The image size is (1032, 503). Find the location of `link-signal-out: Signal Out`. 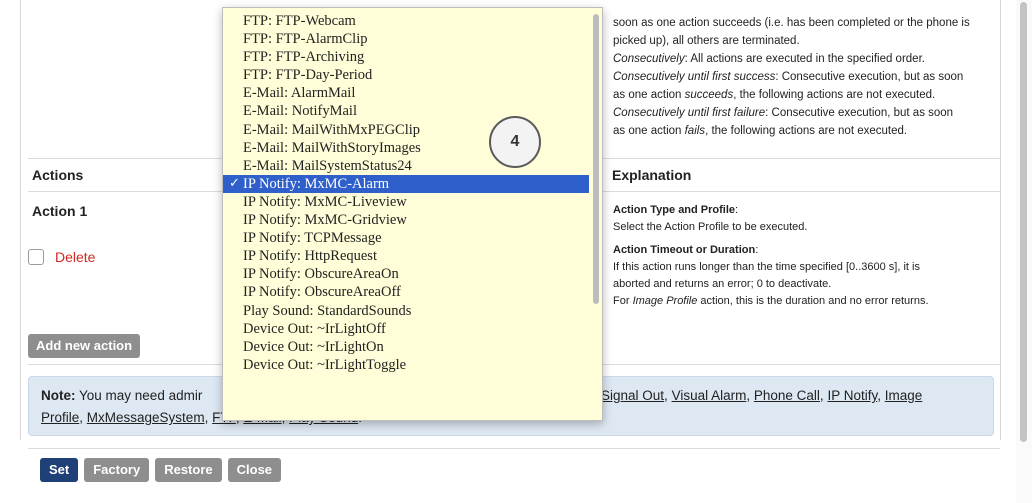

link-signal-out: Signal Out is located at coordinates (632, 395).